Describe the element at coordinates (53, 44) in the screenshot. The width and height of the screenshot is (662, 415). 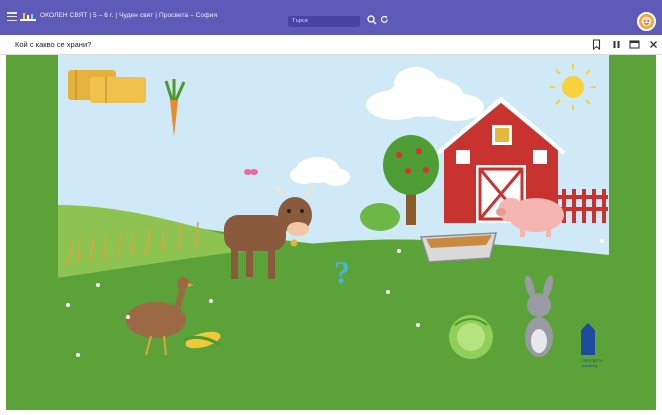
I see `activity-question: Кой с какво се храни?` at that location.